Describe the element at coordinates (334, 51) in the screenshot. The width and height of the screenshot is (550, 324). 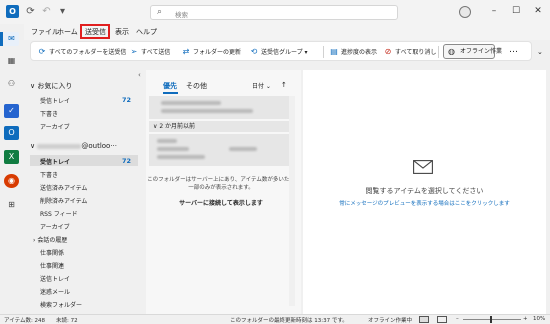
I see `progress-icon: ▤` at that location.